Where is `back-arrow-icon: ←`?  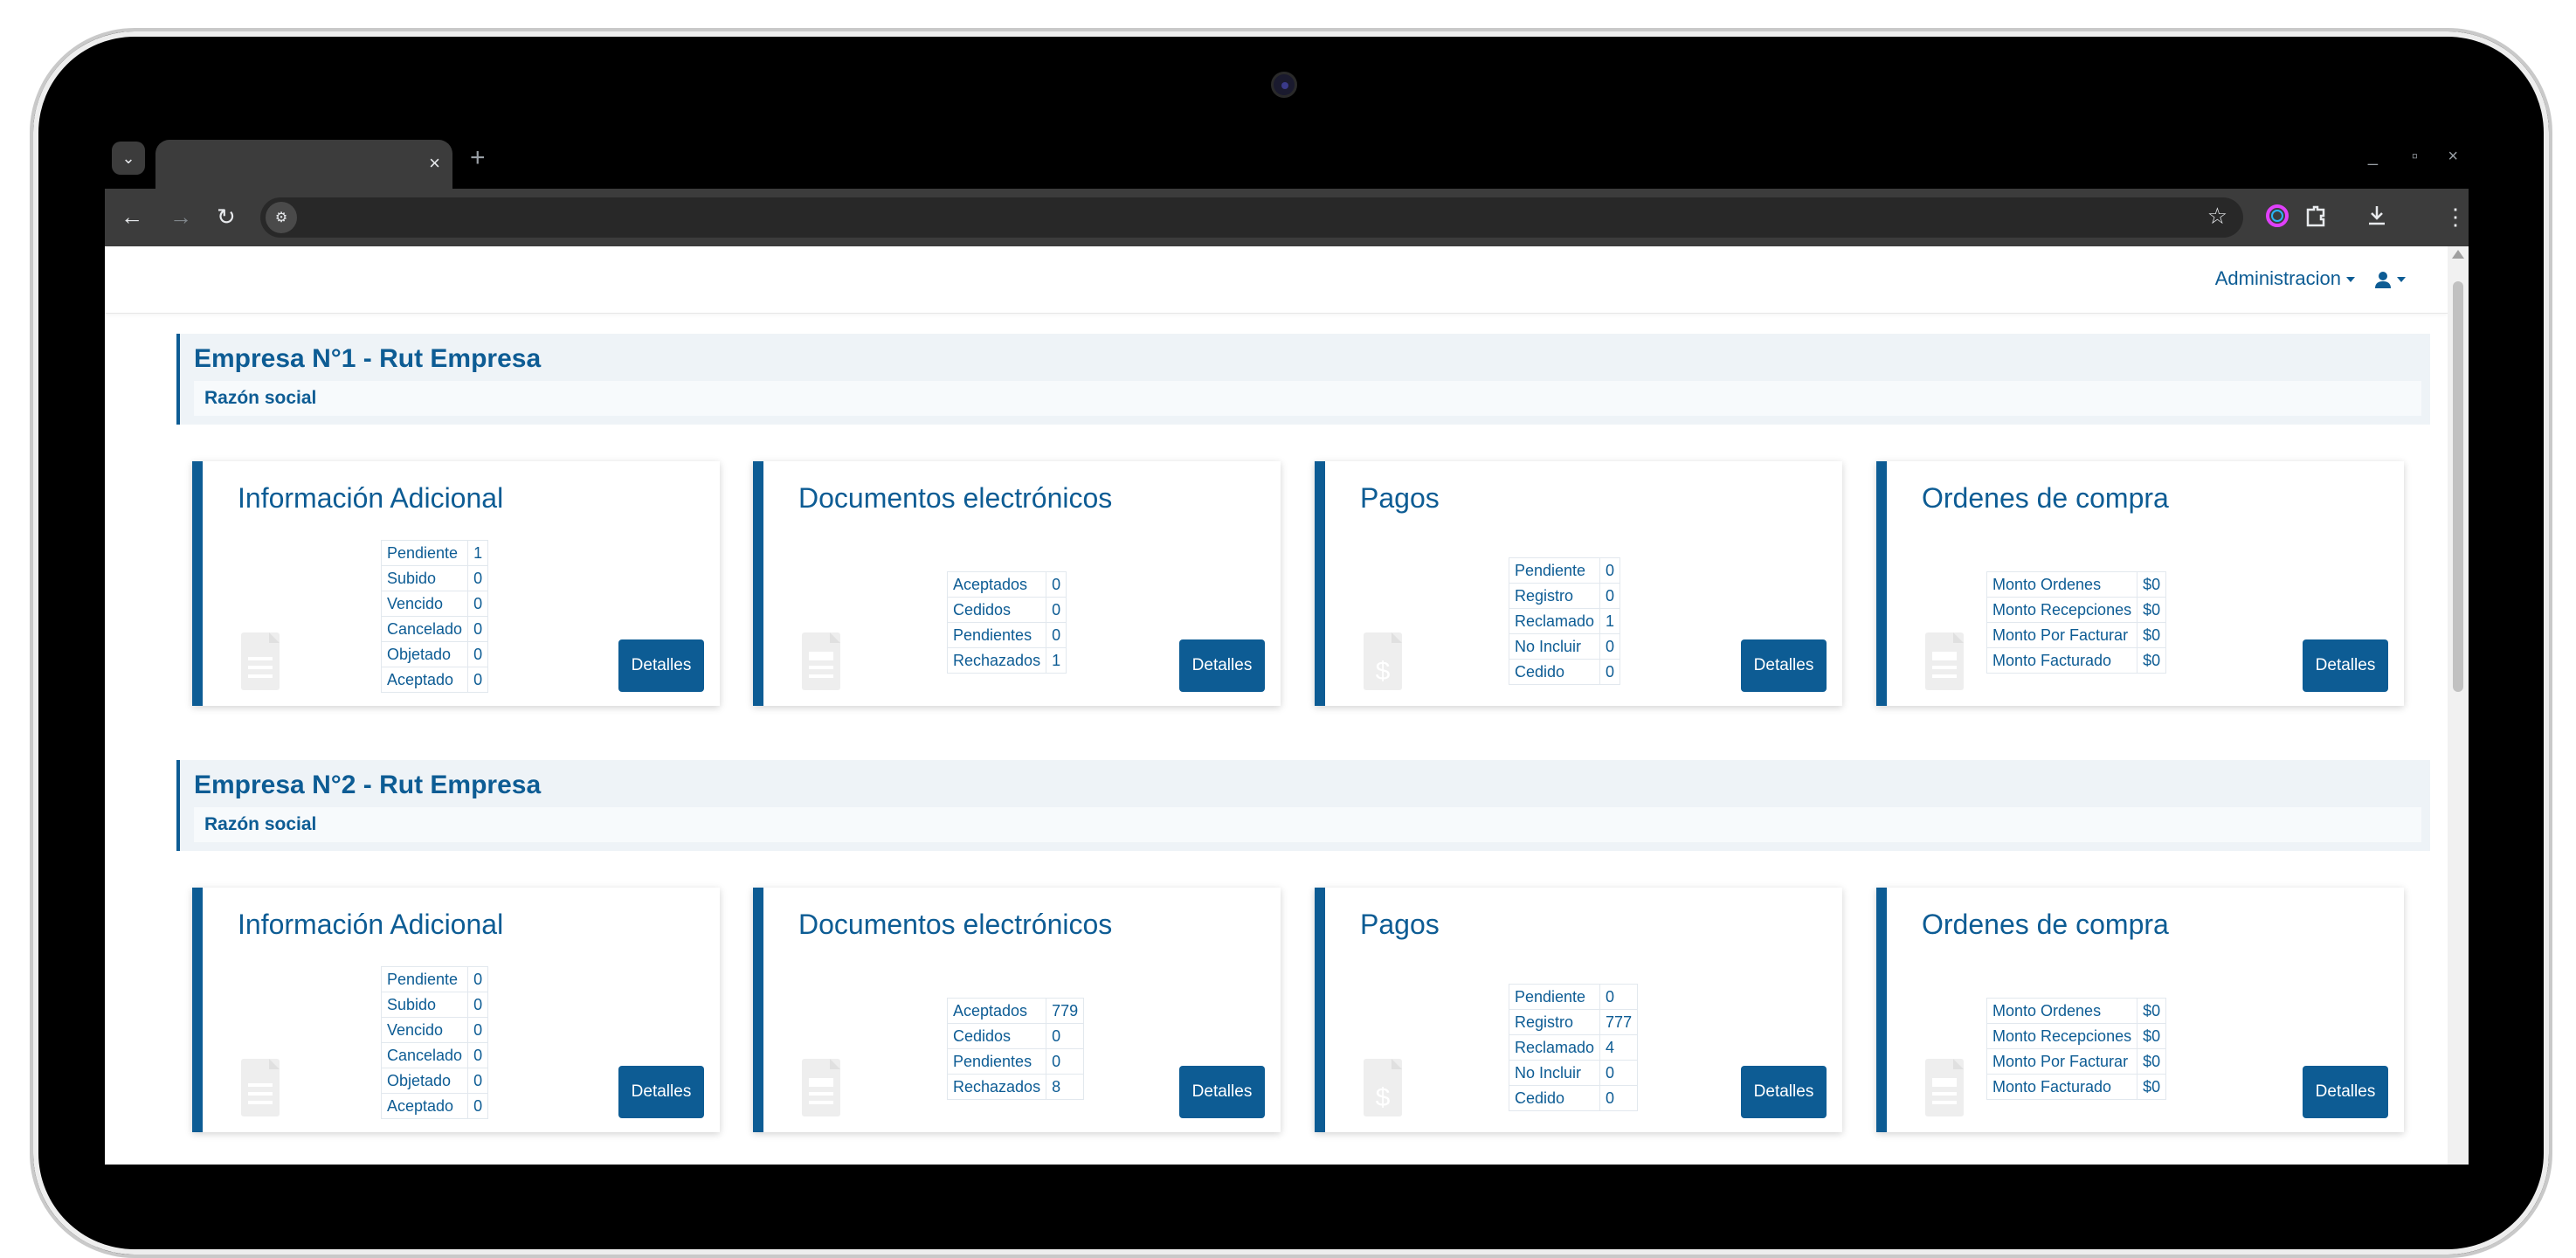 back-arrow-icon: ← is located at coordinates (132, 217).